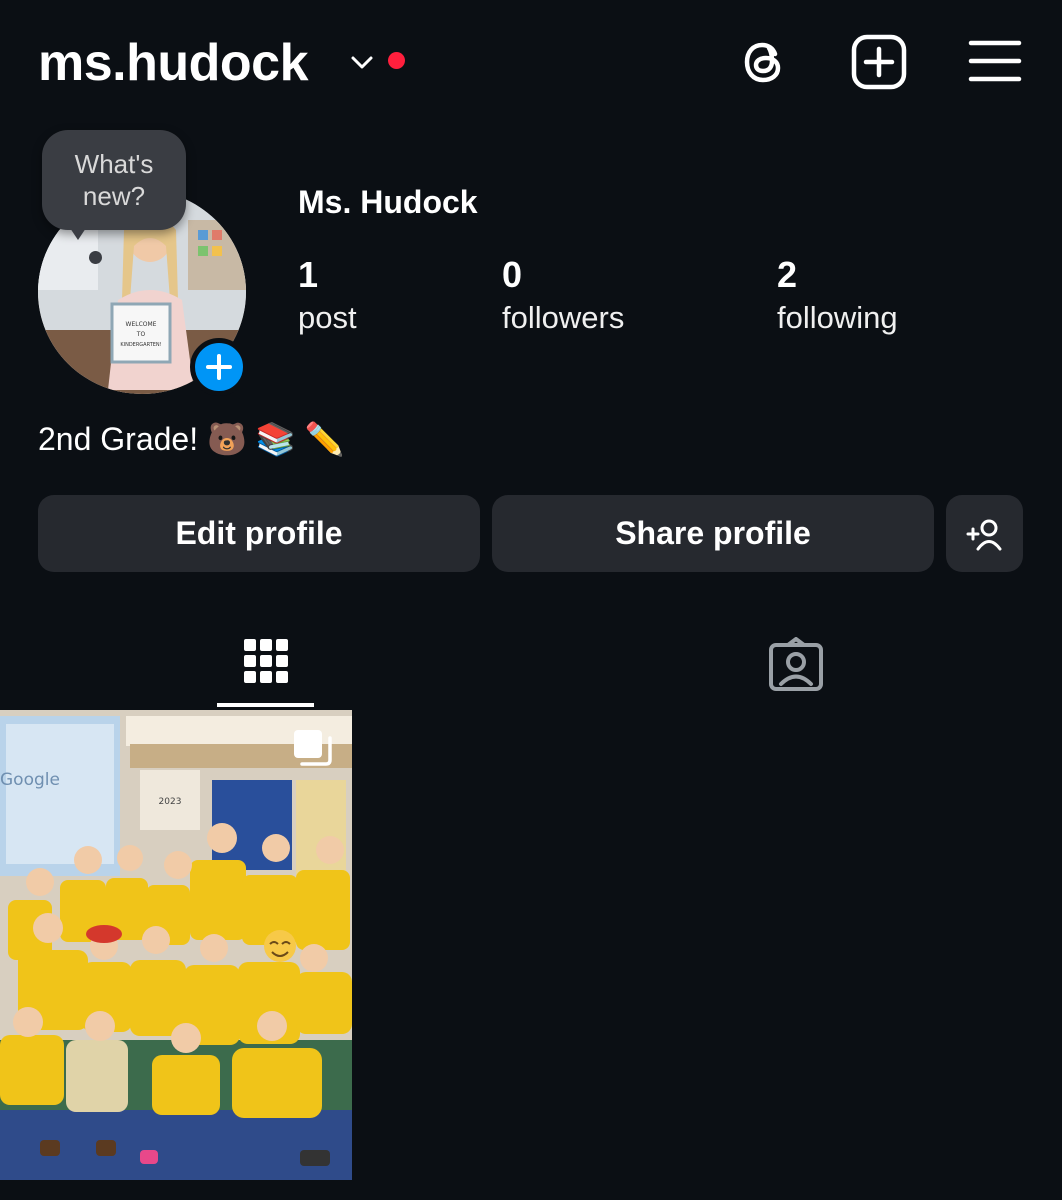  I want to click on edit-profile-button: Edit profile, so click(259, 533).